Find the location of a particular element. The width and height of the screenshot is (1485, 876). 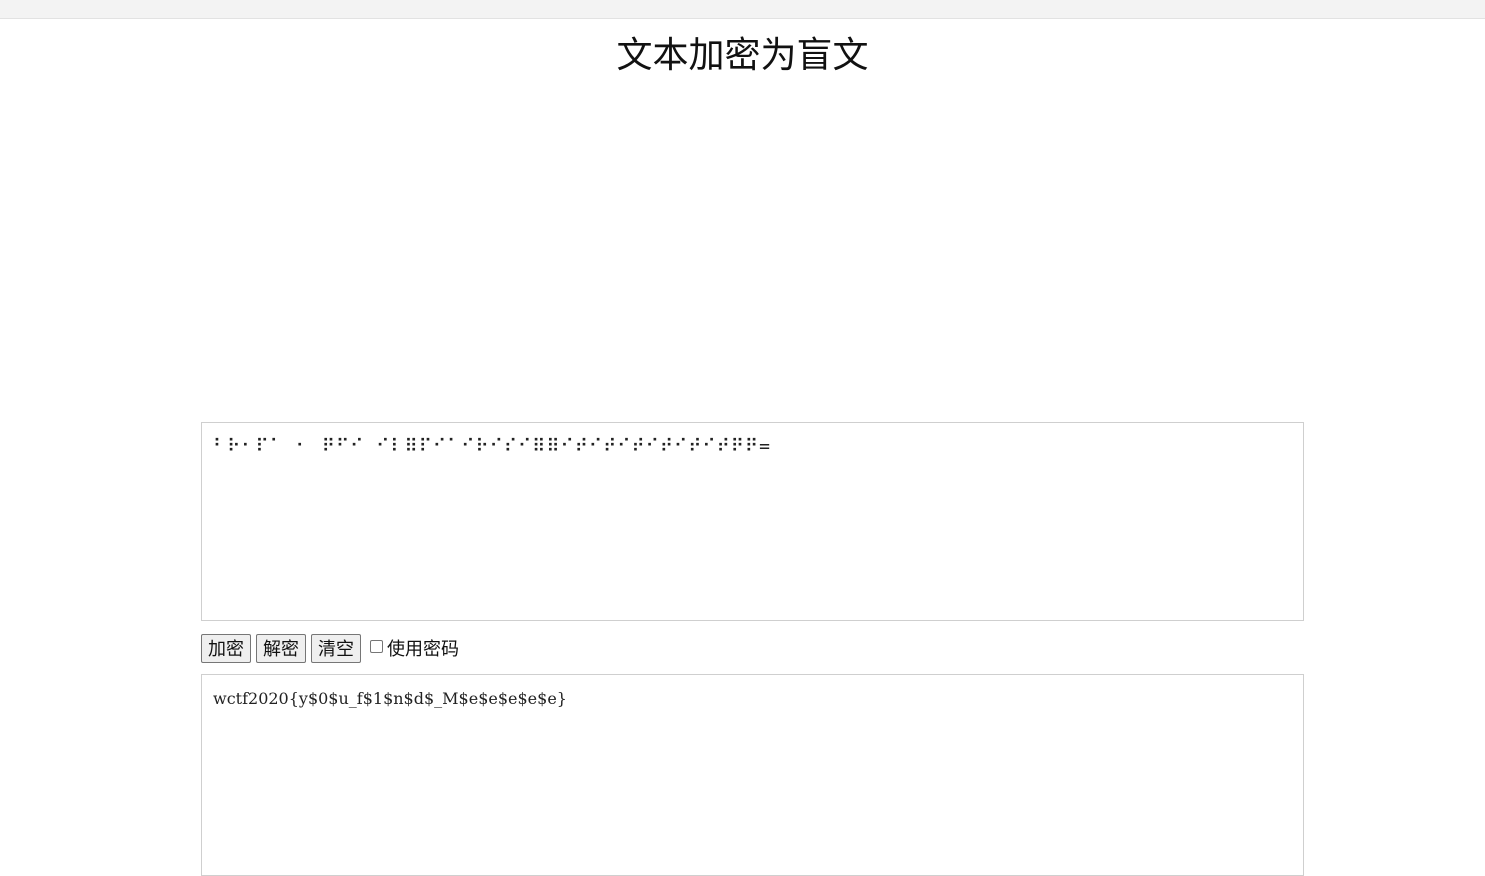

use-password-label: 使用密码 is located at coordinates (423, 649).